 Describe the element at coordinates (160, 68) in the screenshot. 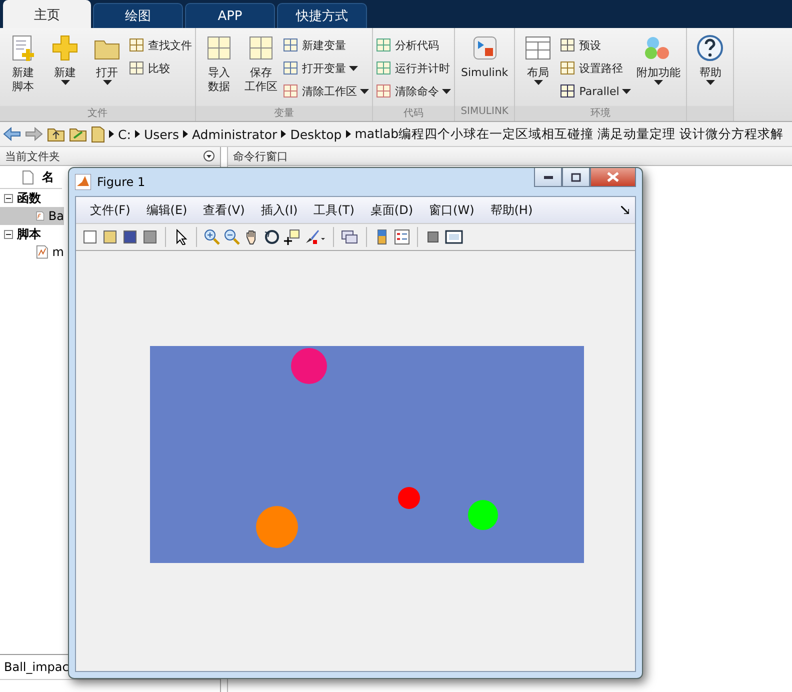

I see `ribbon-small-button: 比较` at that location.